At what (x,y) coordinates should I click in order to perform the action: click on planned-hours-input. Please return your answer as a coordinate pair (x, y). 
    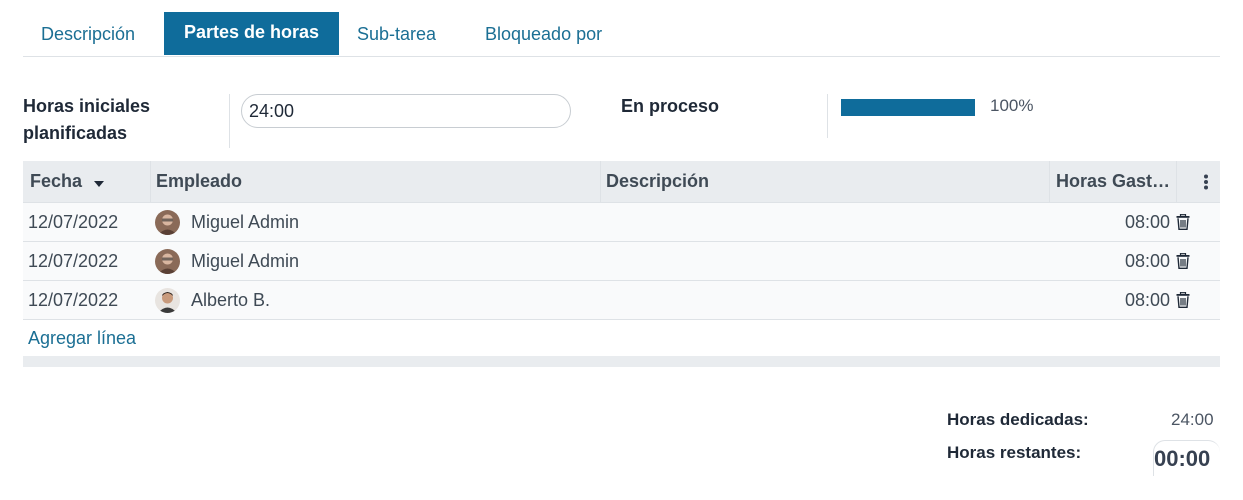
    Looking at the image, I should click on (406, 111).